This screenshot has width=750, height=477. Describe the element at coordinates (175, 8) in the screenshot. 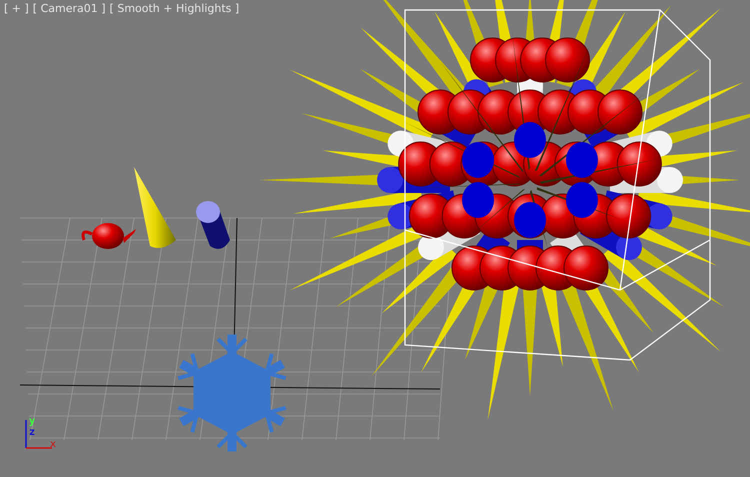

I see `shading-mode-label: [ Smooth + Highlights ]` at that location.